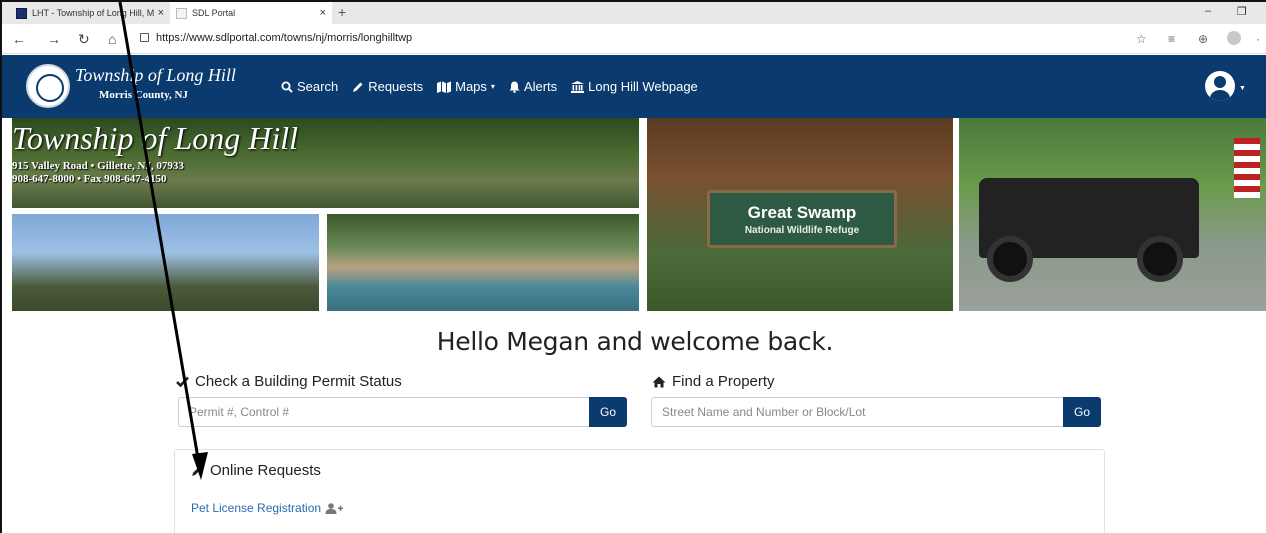 The image size is (1266, 533). Describe the element at coordinates (1242, 88) in the screenshot. I see `chevron-down-icon: ▼` at that location.